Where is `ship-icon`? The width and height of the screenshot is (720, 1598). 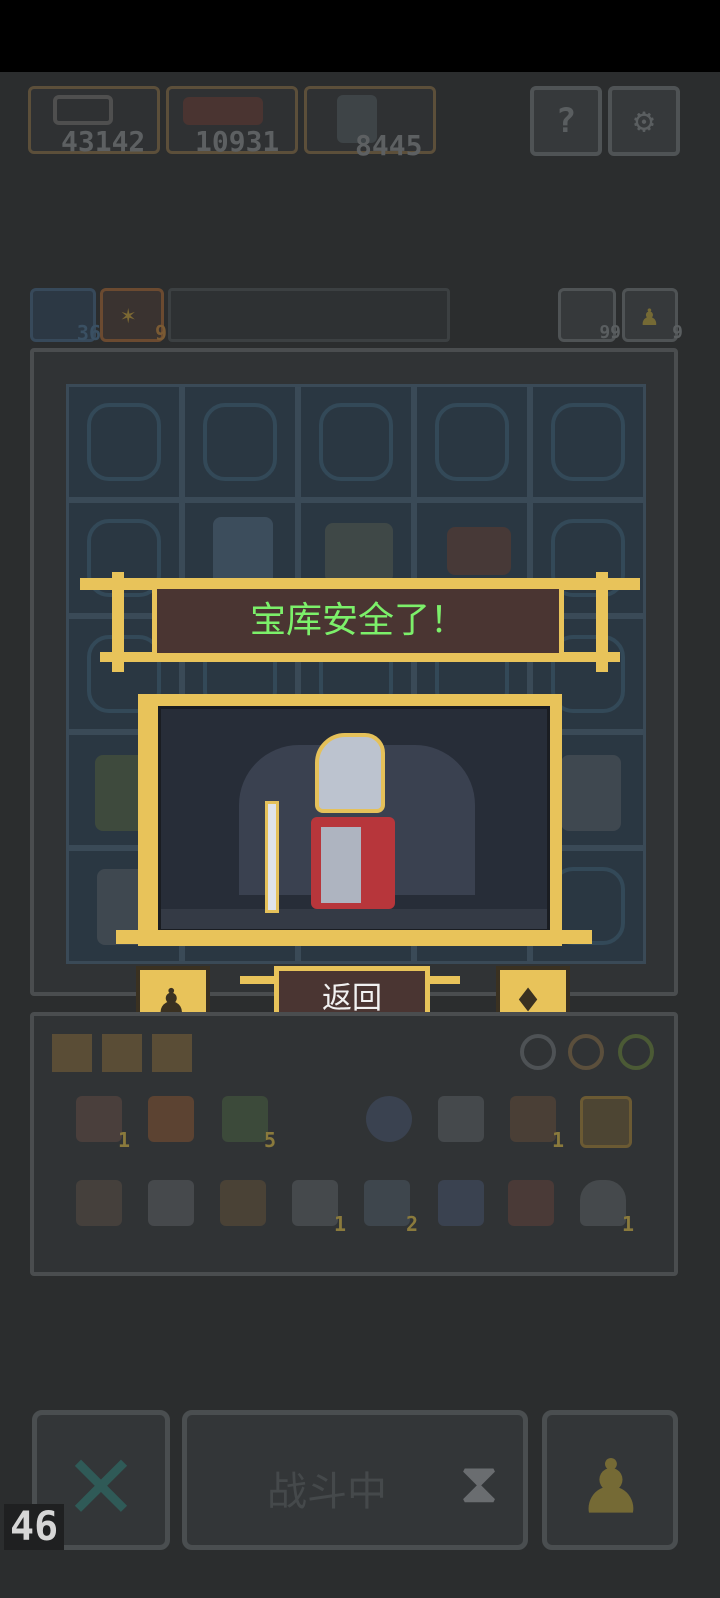
ship-icon is located at coordinates (243, 1203).